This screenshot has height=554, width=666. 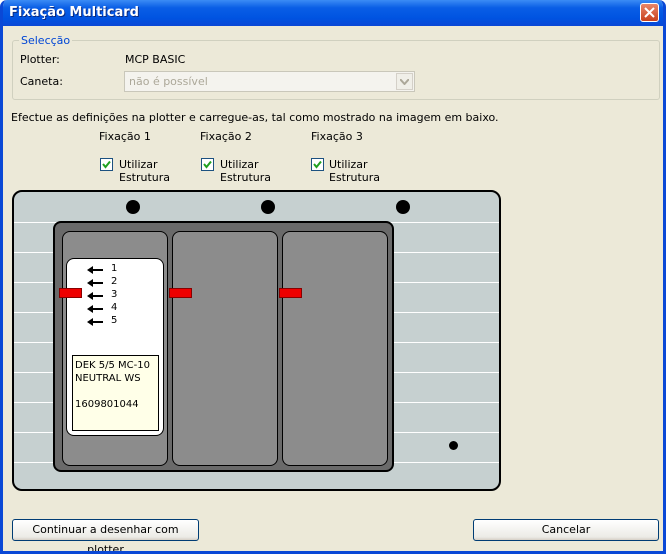 I want to click on card-position-number: 2, so click(x=114, y=281).